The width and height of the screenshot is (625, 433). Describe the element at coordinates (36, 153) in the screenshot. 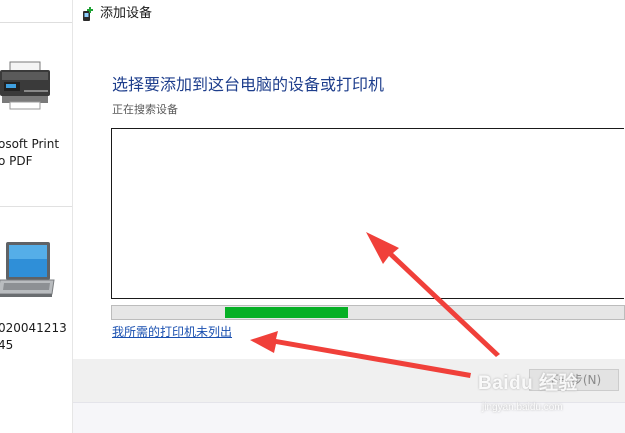

I see `device-label-pdf-printer: osoft Print o PDF` at that location.